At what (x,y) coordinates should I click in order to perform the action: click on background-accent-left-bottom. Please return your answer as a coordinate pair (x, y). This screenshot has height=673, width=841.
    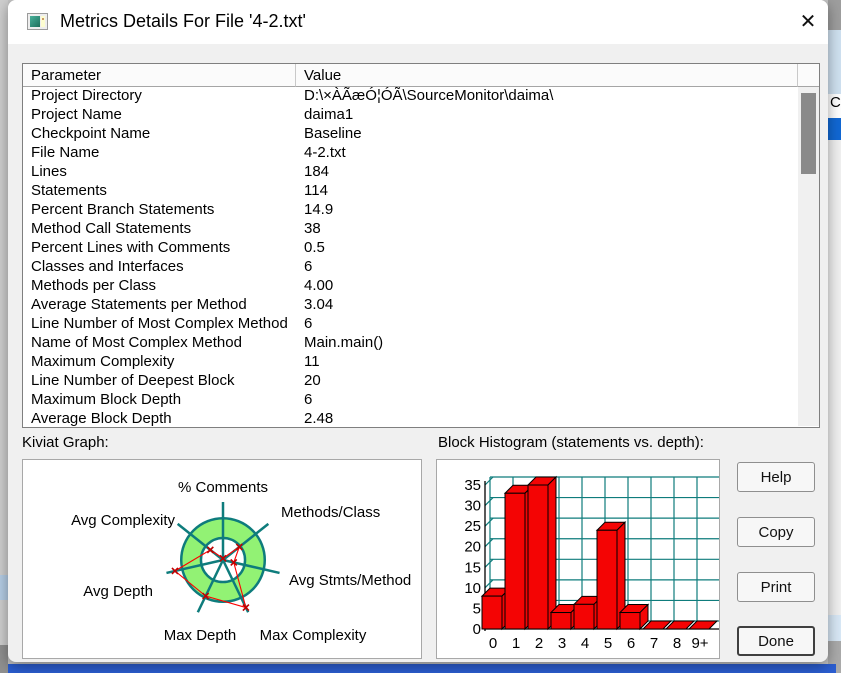
    Looking at the image, I should click on (4, 659).